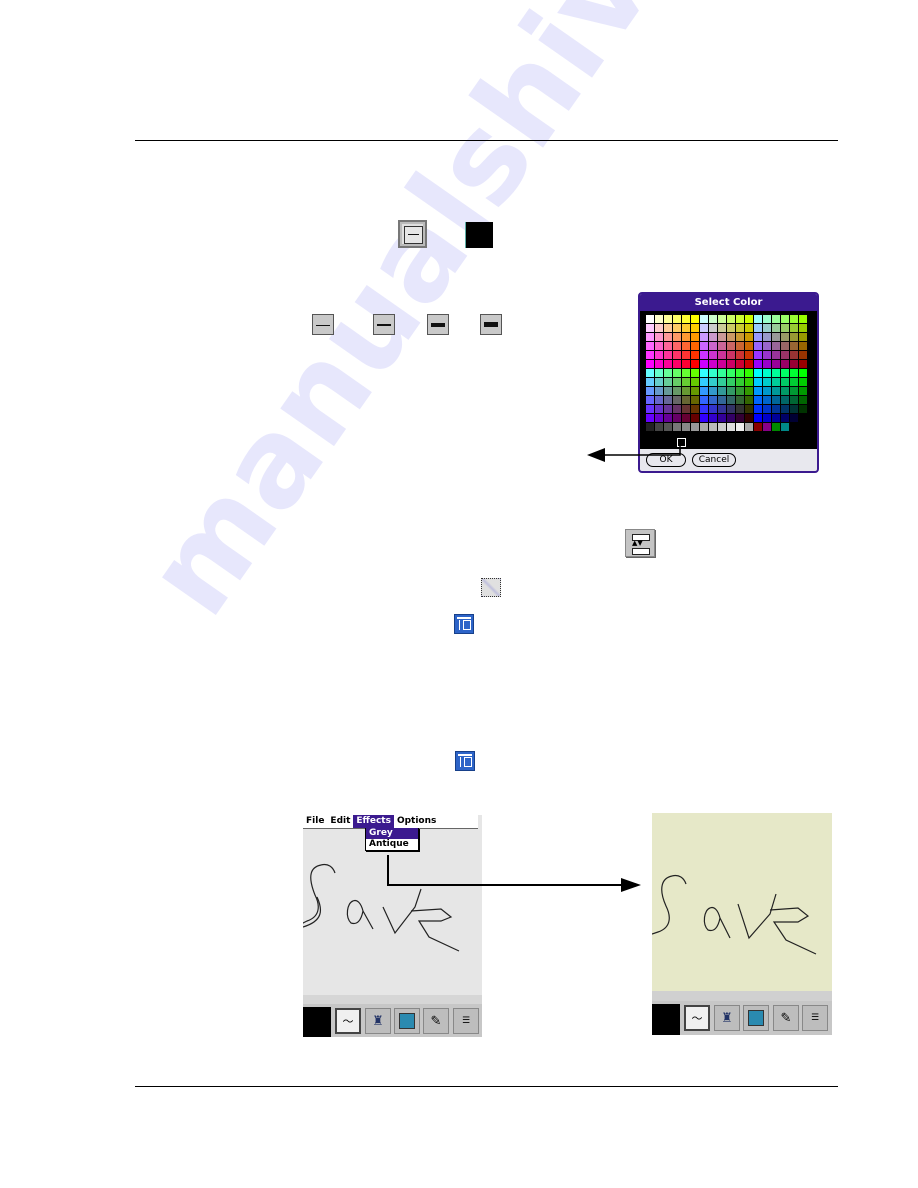  Describe the element at coordinates (697, 1018) in the screenshot. I see `line-tool: 〜` at that location.